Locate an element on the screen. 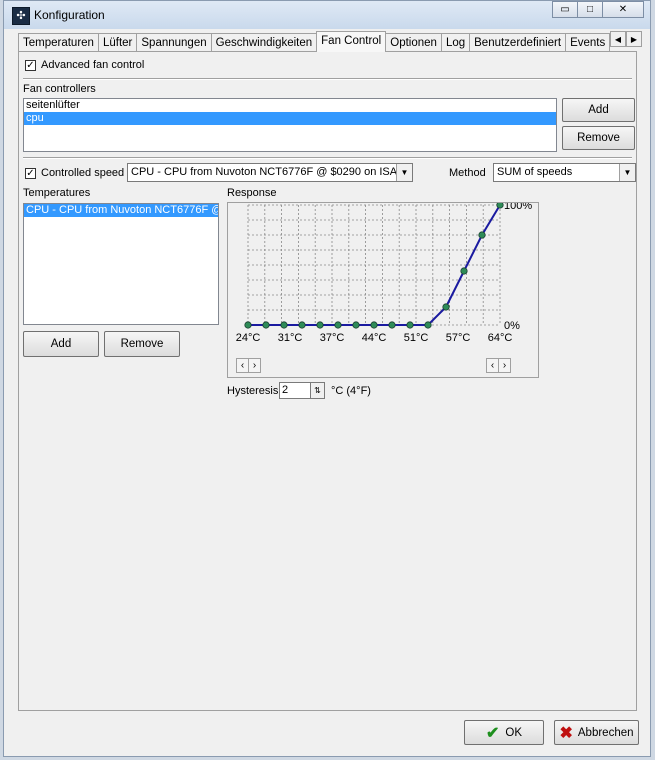 Image resolution: width=655 pixels, height=760 pixels. tab-geschwindigkeiten: Geschwindigkeiten is located at coordinates (264, 42).